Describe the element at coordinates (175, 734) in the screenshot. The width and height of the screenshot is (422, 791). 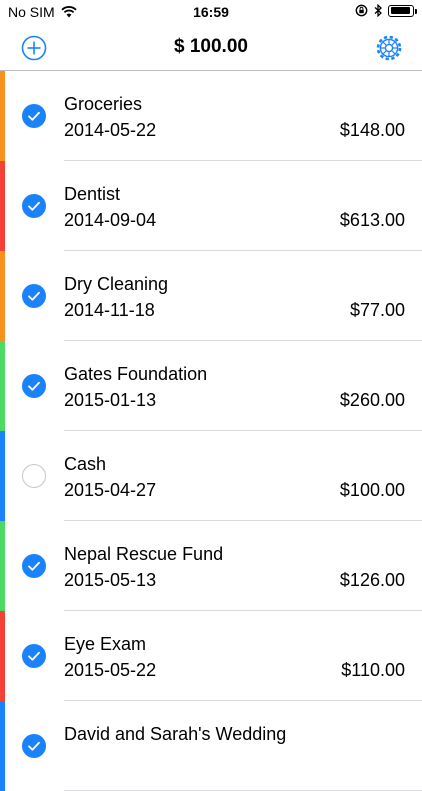
I see `item-name: David and Sarah's Wedding` at that location.